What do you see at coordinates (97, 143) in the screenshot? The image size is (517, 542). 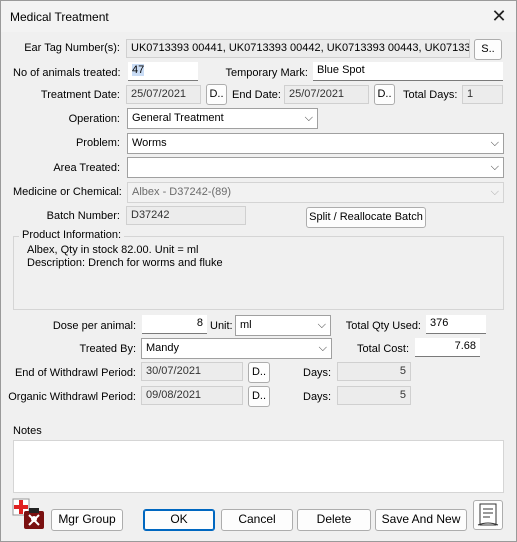 I see `problem-label: Problem:` at bounding box center [97, 143].